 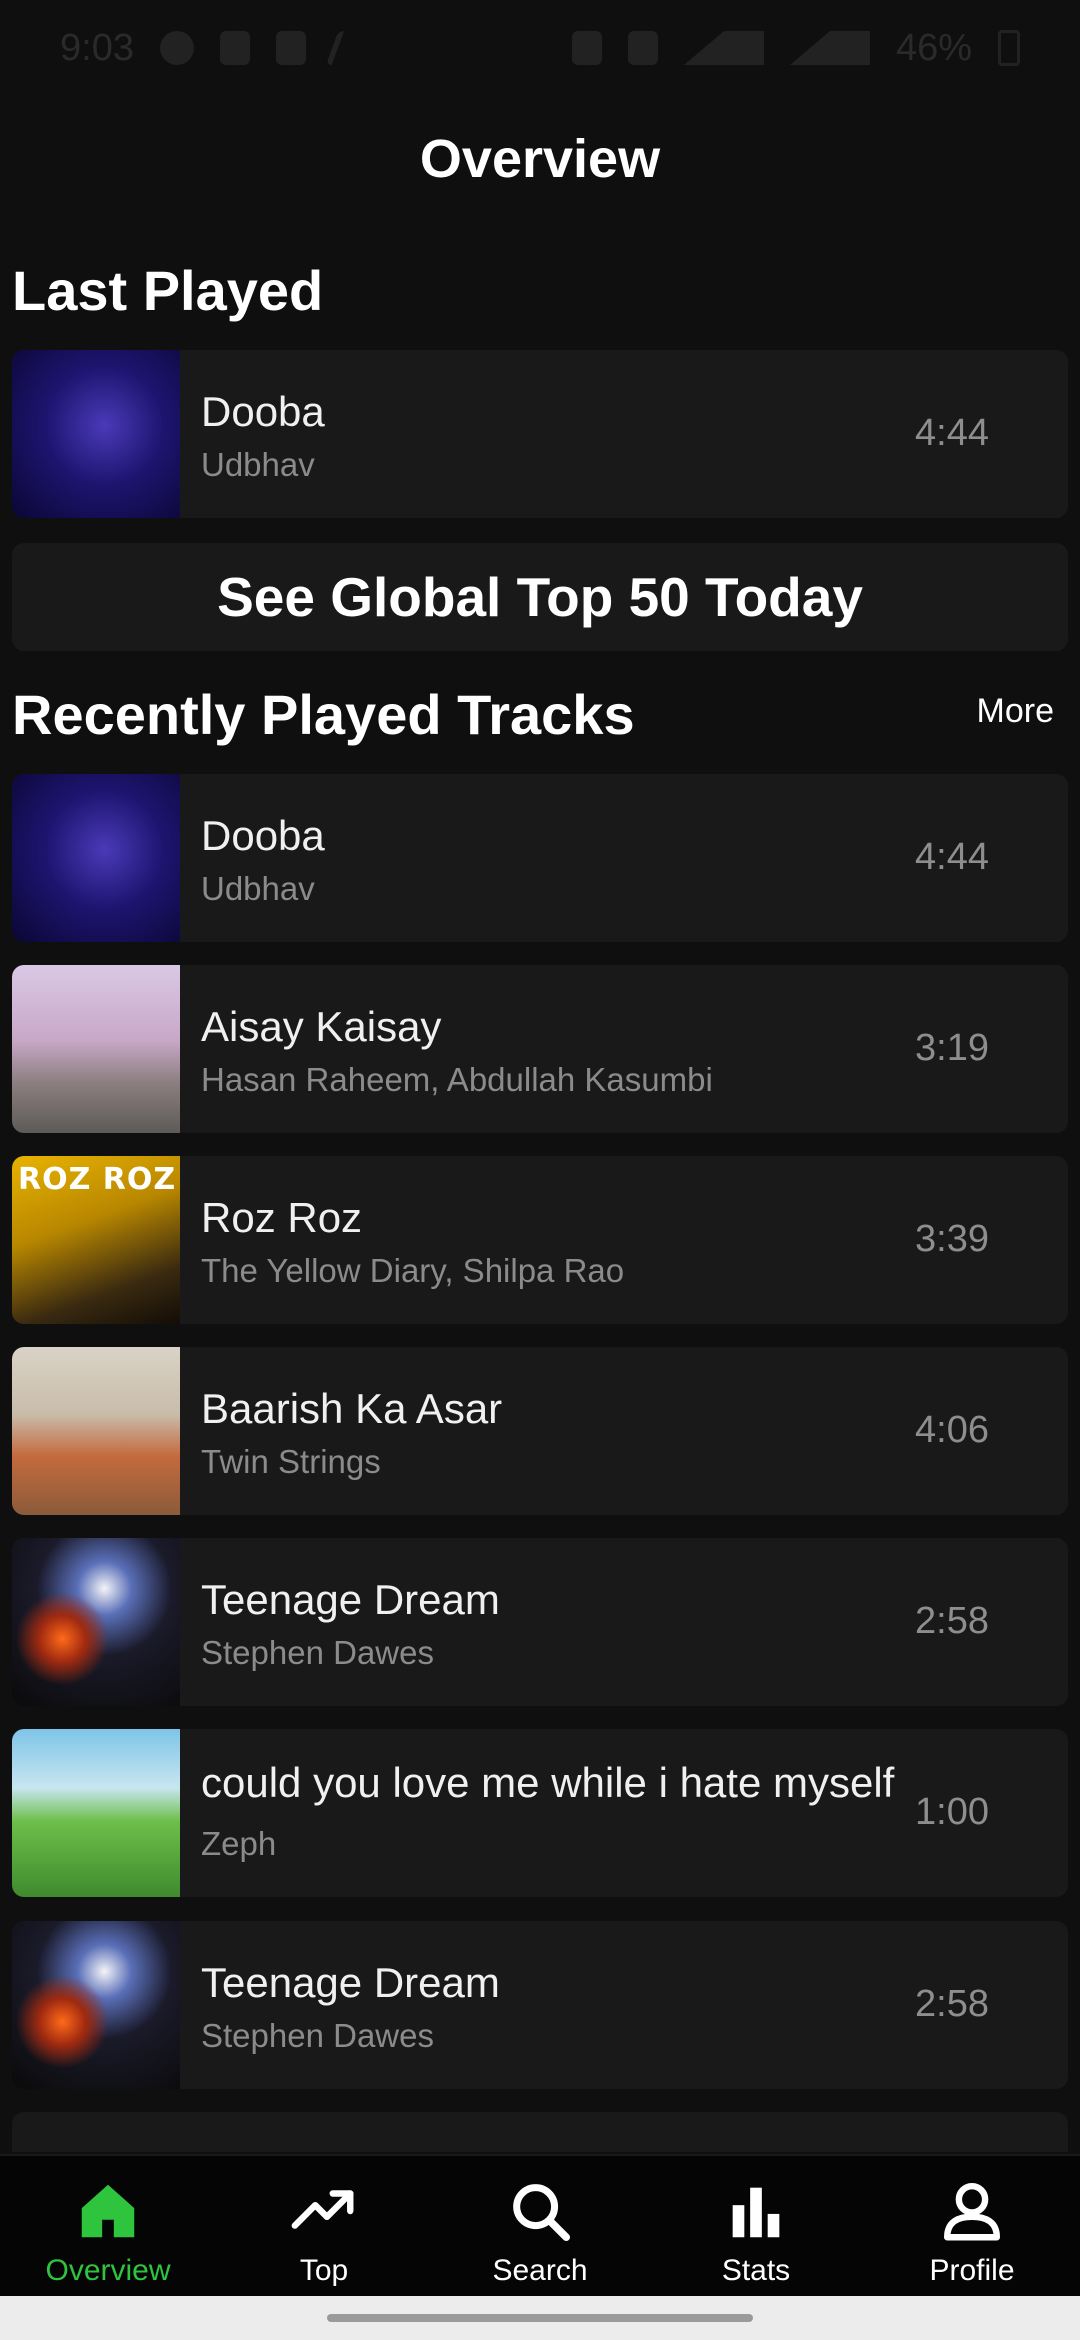 What do you see at coordinates (291, 1461) in the screenshot?
I see `track-artist: Twin Strings` at bounding box center [291, 1461].